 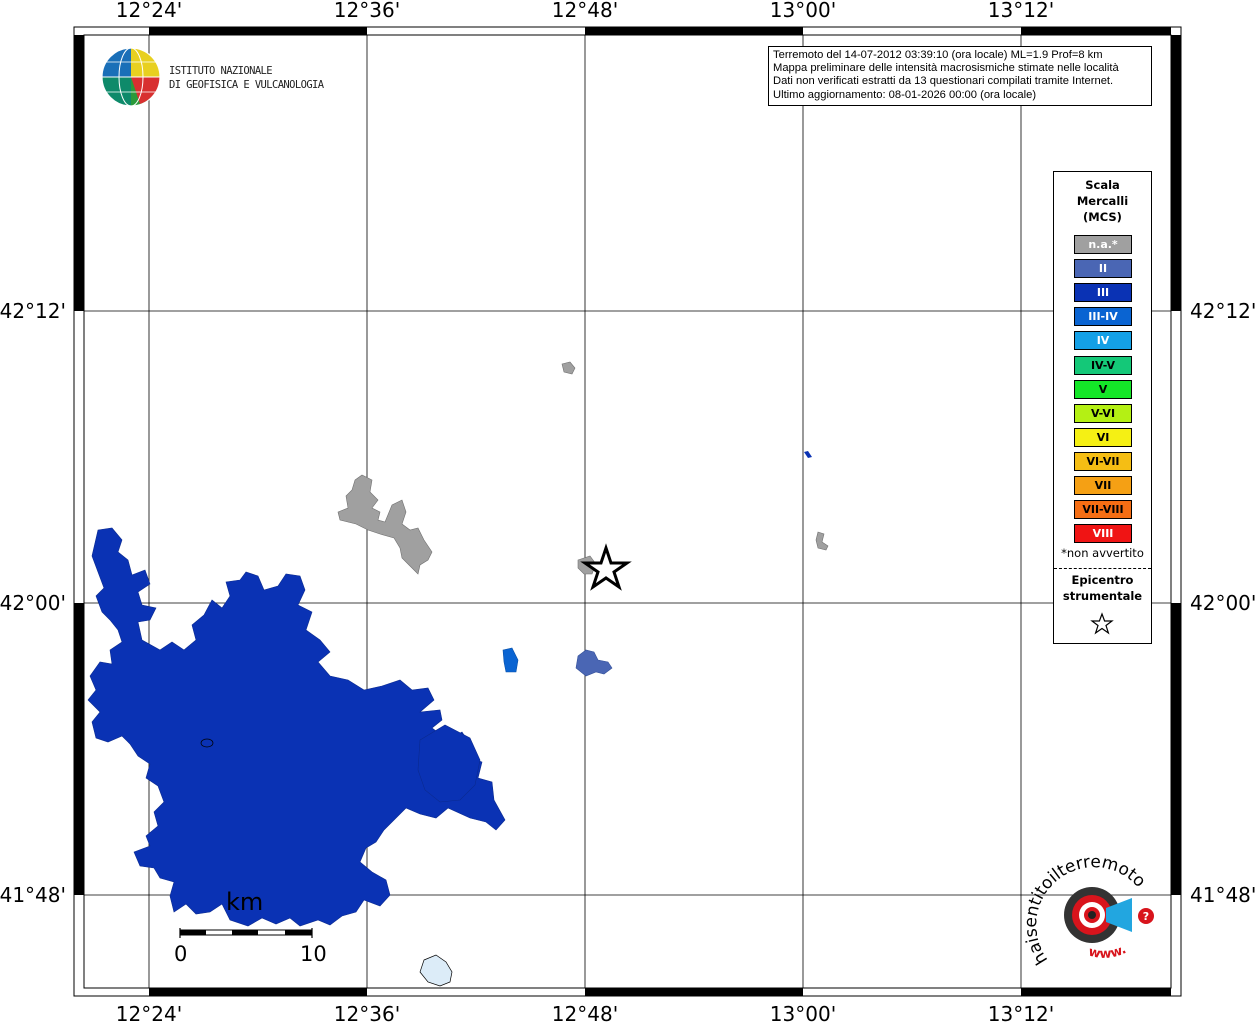 What do you see at coordinates (245, 902) in the screenshot?
I see `scalebar-unit: km` at bounding box center [245, 902].